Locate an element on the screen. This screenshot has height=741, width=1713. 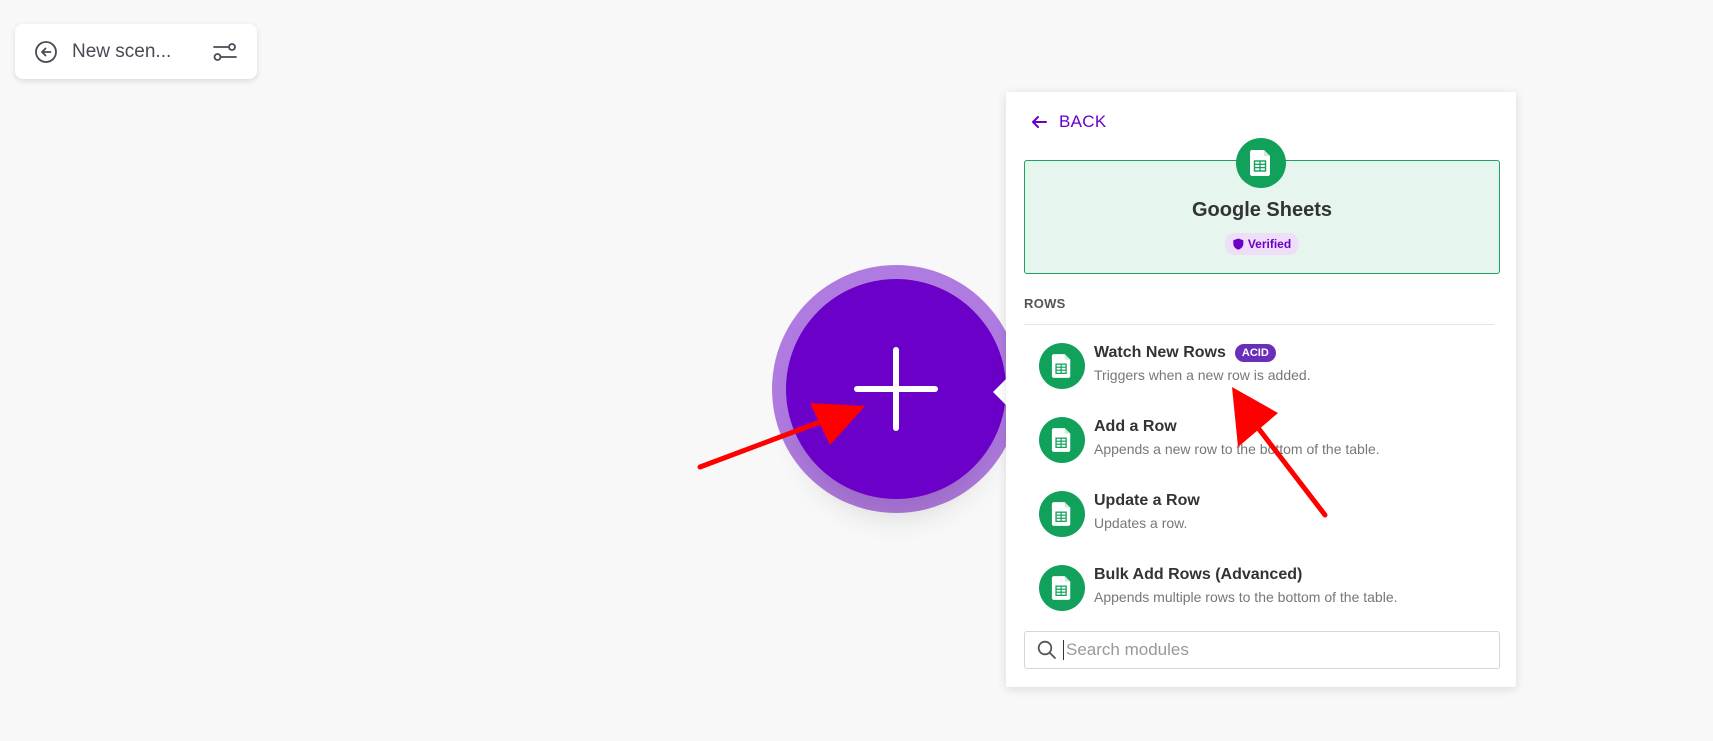
scenario-settings-button is located at coordinates (225, 52).